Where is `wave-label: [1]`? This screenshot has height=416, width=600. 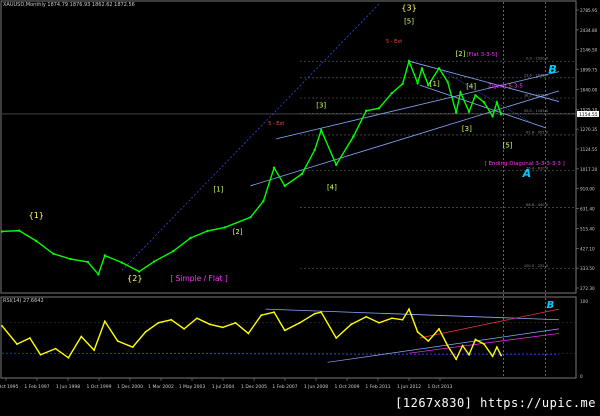
wave-label: [1] is located at coordinates (435, 84).